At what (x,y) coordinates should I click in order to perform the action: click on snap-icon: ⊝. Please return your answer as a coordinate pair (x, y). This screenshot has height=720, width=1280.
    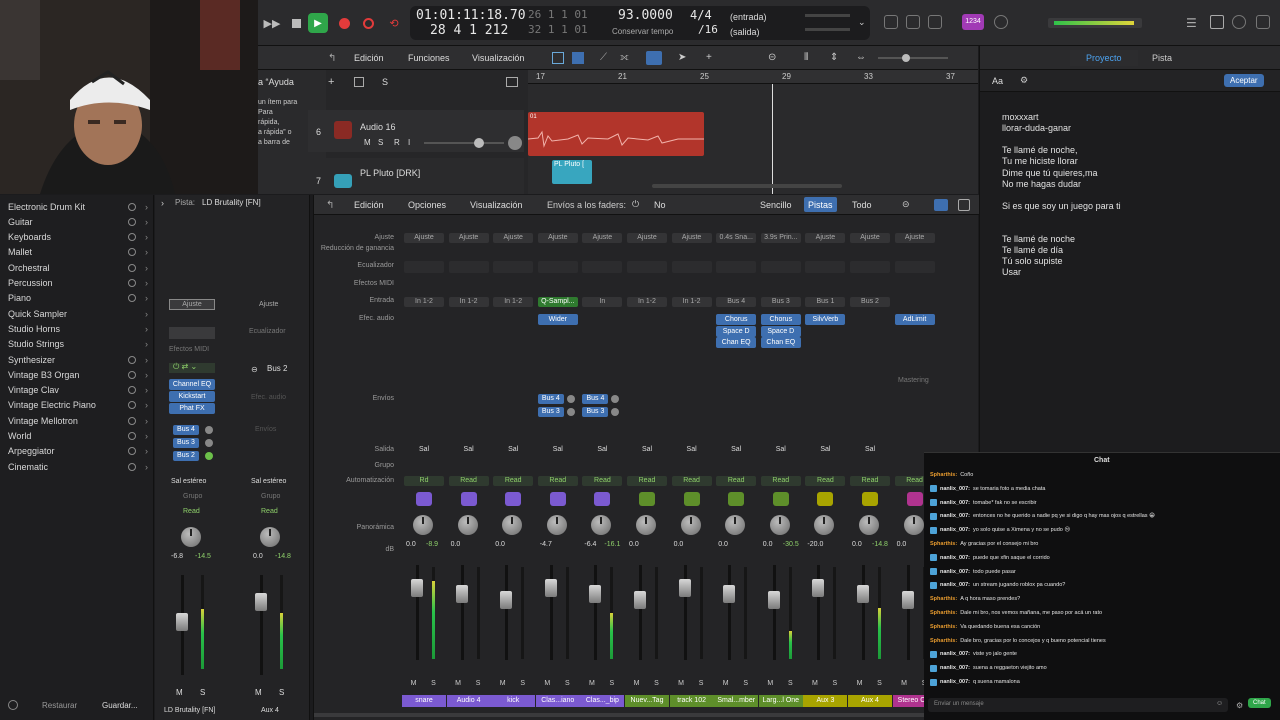
    Looking at the image, I should click on (772, 57).